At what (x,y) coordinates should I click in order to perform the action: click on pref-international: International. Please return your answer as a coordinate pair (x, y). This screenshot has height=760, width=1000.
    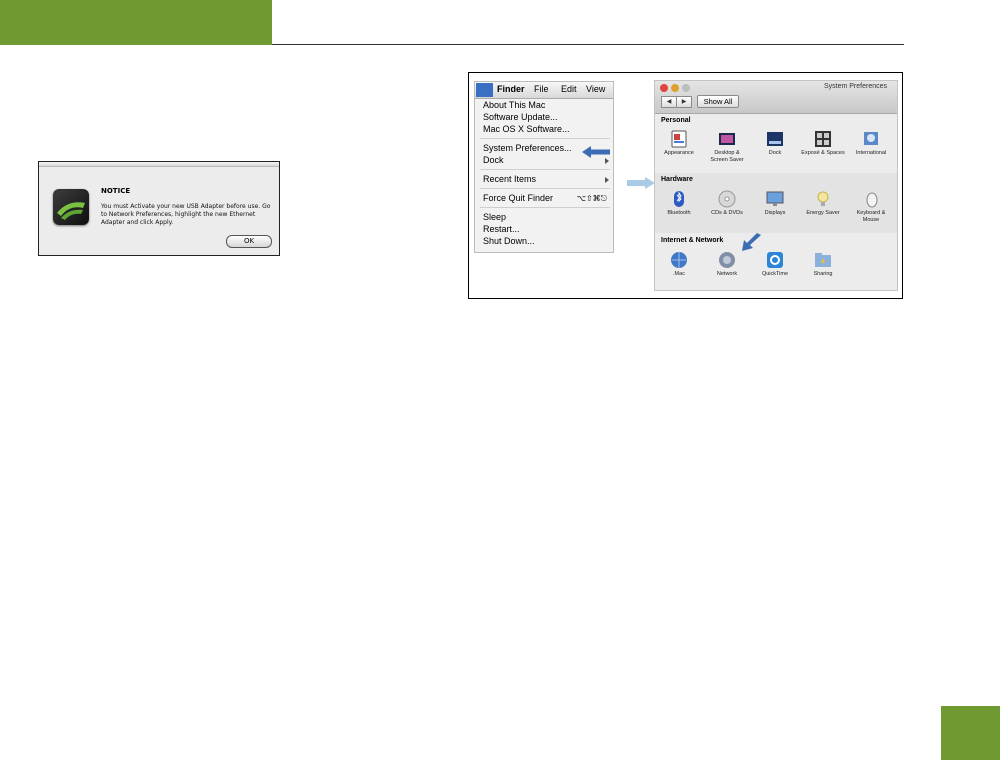
    Looking at the image, I should click on (871, 143).